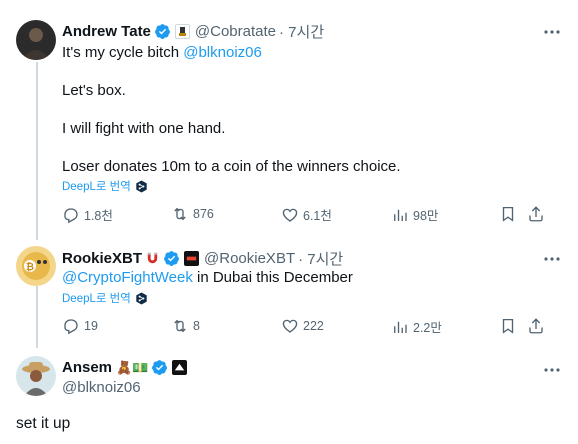 This screenshot has width=578, height=444. What do you see at coordinates (127, 277) in the screenshot?
I see `mention-link: @CryptoFightWeek` at bounding box center [127, 277].